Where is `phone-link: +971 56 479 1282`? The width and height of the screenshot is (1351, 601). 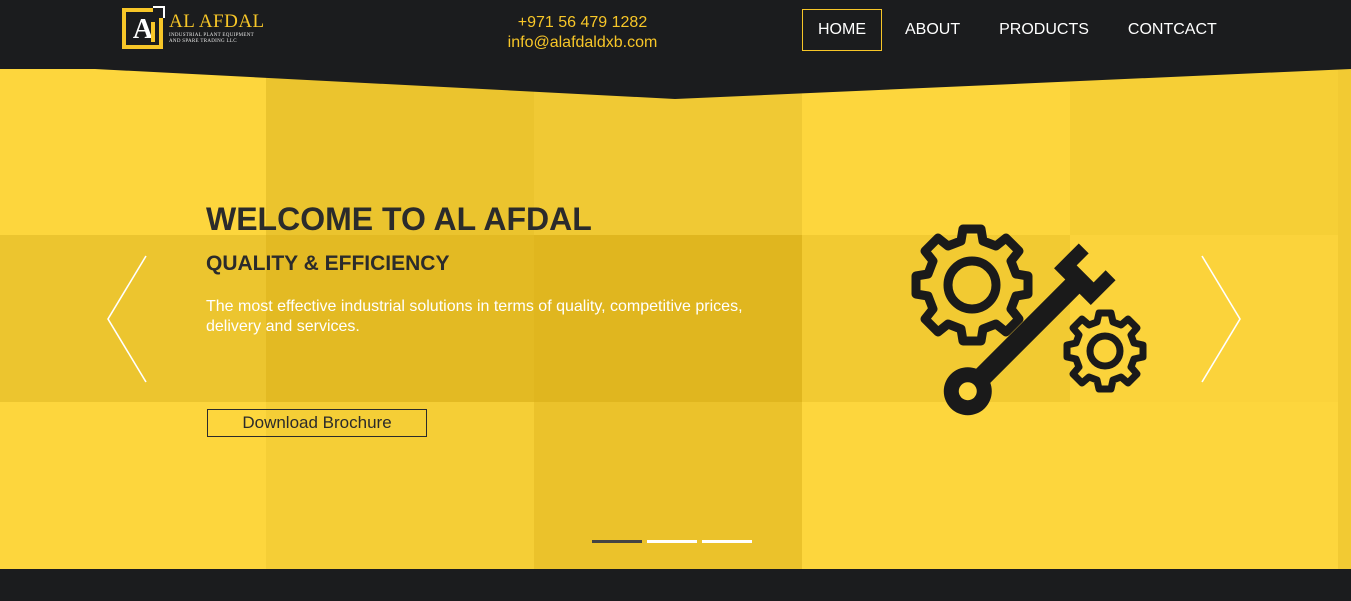
phone-link: +971 56 479 1282 is located at coordinates (582, 23).